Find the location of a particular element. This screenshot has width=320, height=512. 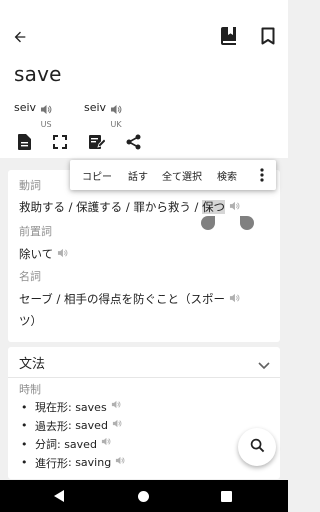

list-item: • 分詞: saved is located at coordinates (73, 444).